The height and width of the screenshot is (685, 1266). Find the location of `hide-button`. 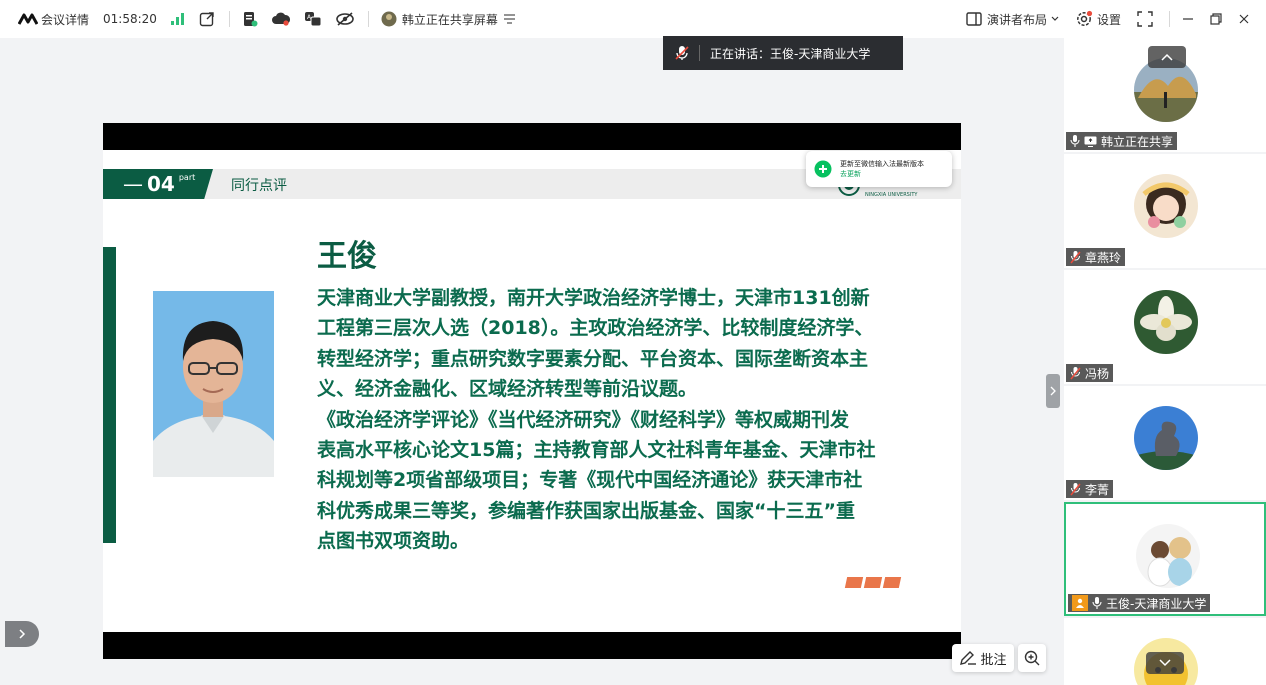

hide-button is located at coordinates (345, 19).